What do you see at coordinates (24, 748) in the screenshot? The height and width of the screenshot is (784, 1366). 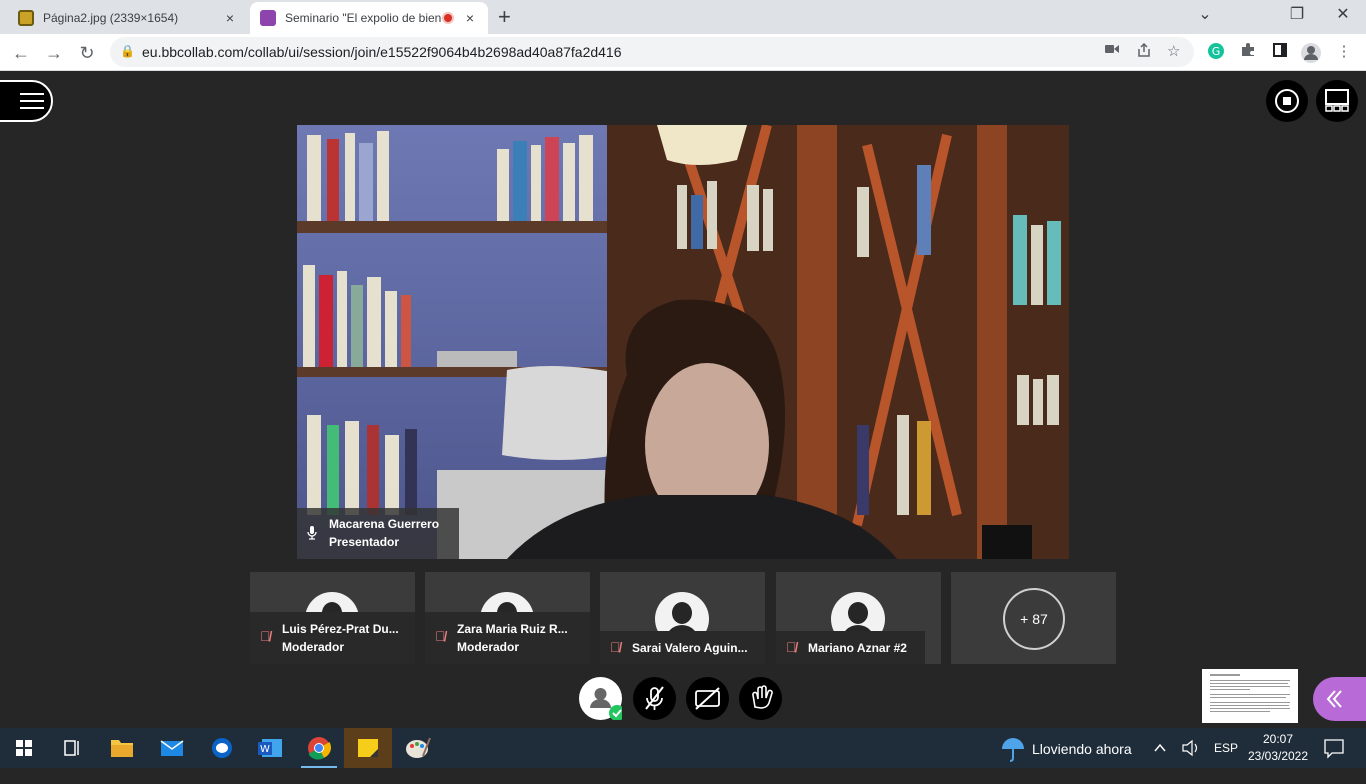 I see `start-button` at bounding box center [24, 748].